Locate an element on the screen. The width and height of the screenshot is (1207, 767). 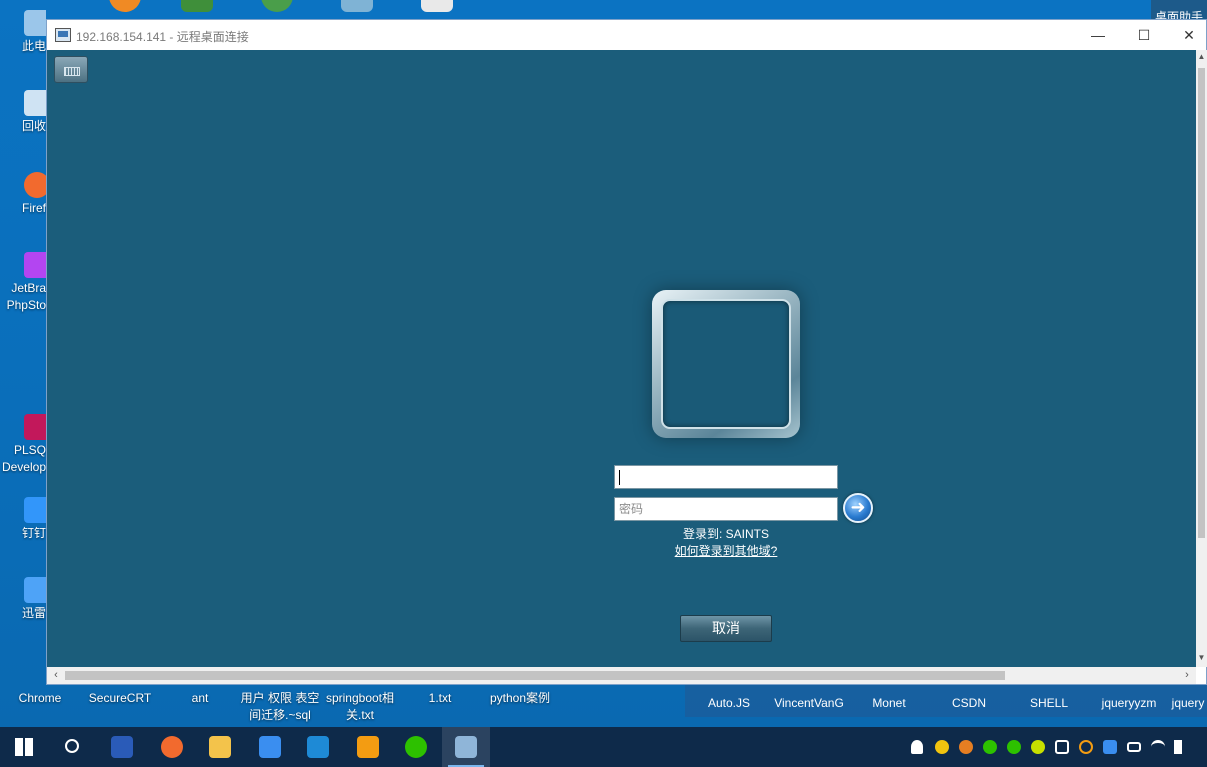
window-titlebar: 192.168.154.141 - 远程桌面连接 — ☐ ✕ is located at coordinates (626, 35).